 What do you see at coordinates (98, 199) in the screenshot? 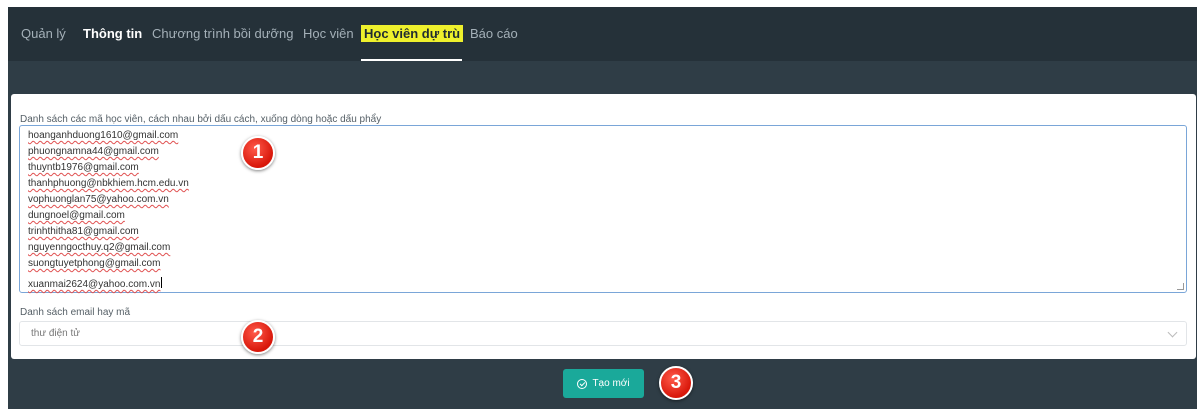
I see `code-line: vophuonglan75@yahoo.com.vn` at bounding box center [98, 199].